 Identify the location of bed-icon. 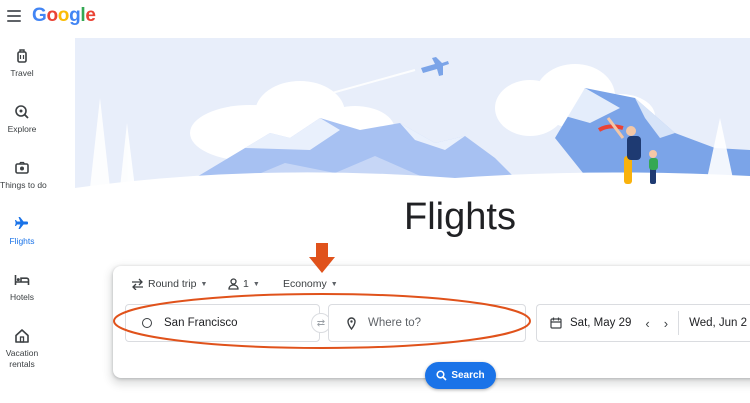
(22, 280).